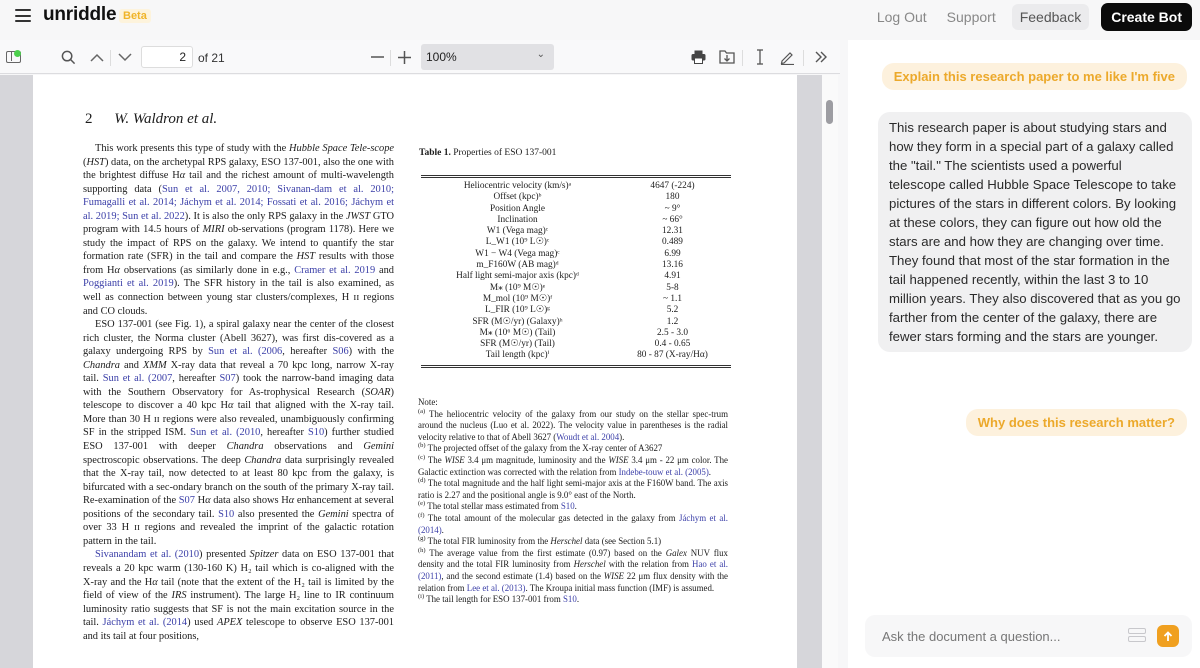 The height and width of the screenshot is (668, 1200). What do you see at coordinates (517, 332) in the screenshot?
I see `property-name: M⁎ (10⁶ M☉) (Tail)` at bounding box center [517, 332].